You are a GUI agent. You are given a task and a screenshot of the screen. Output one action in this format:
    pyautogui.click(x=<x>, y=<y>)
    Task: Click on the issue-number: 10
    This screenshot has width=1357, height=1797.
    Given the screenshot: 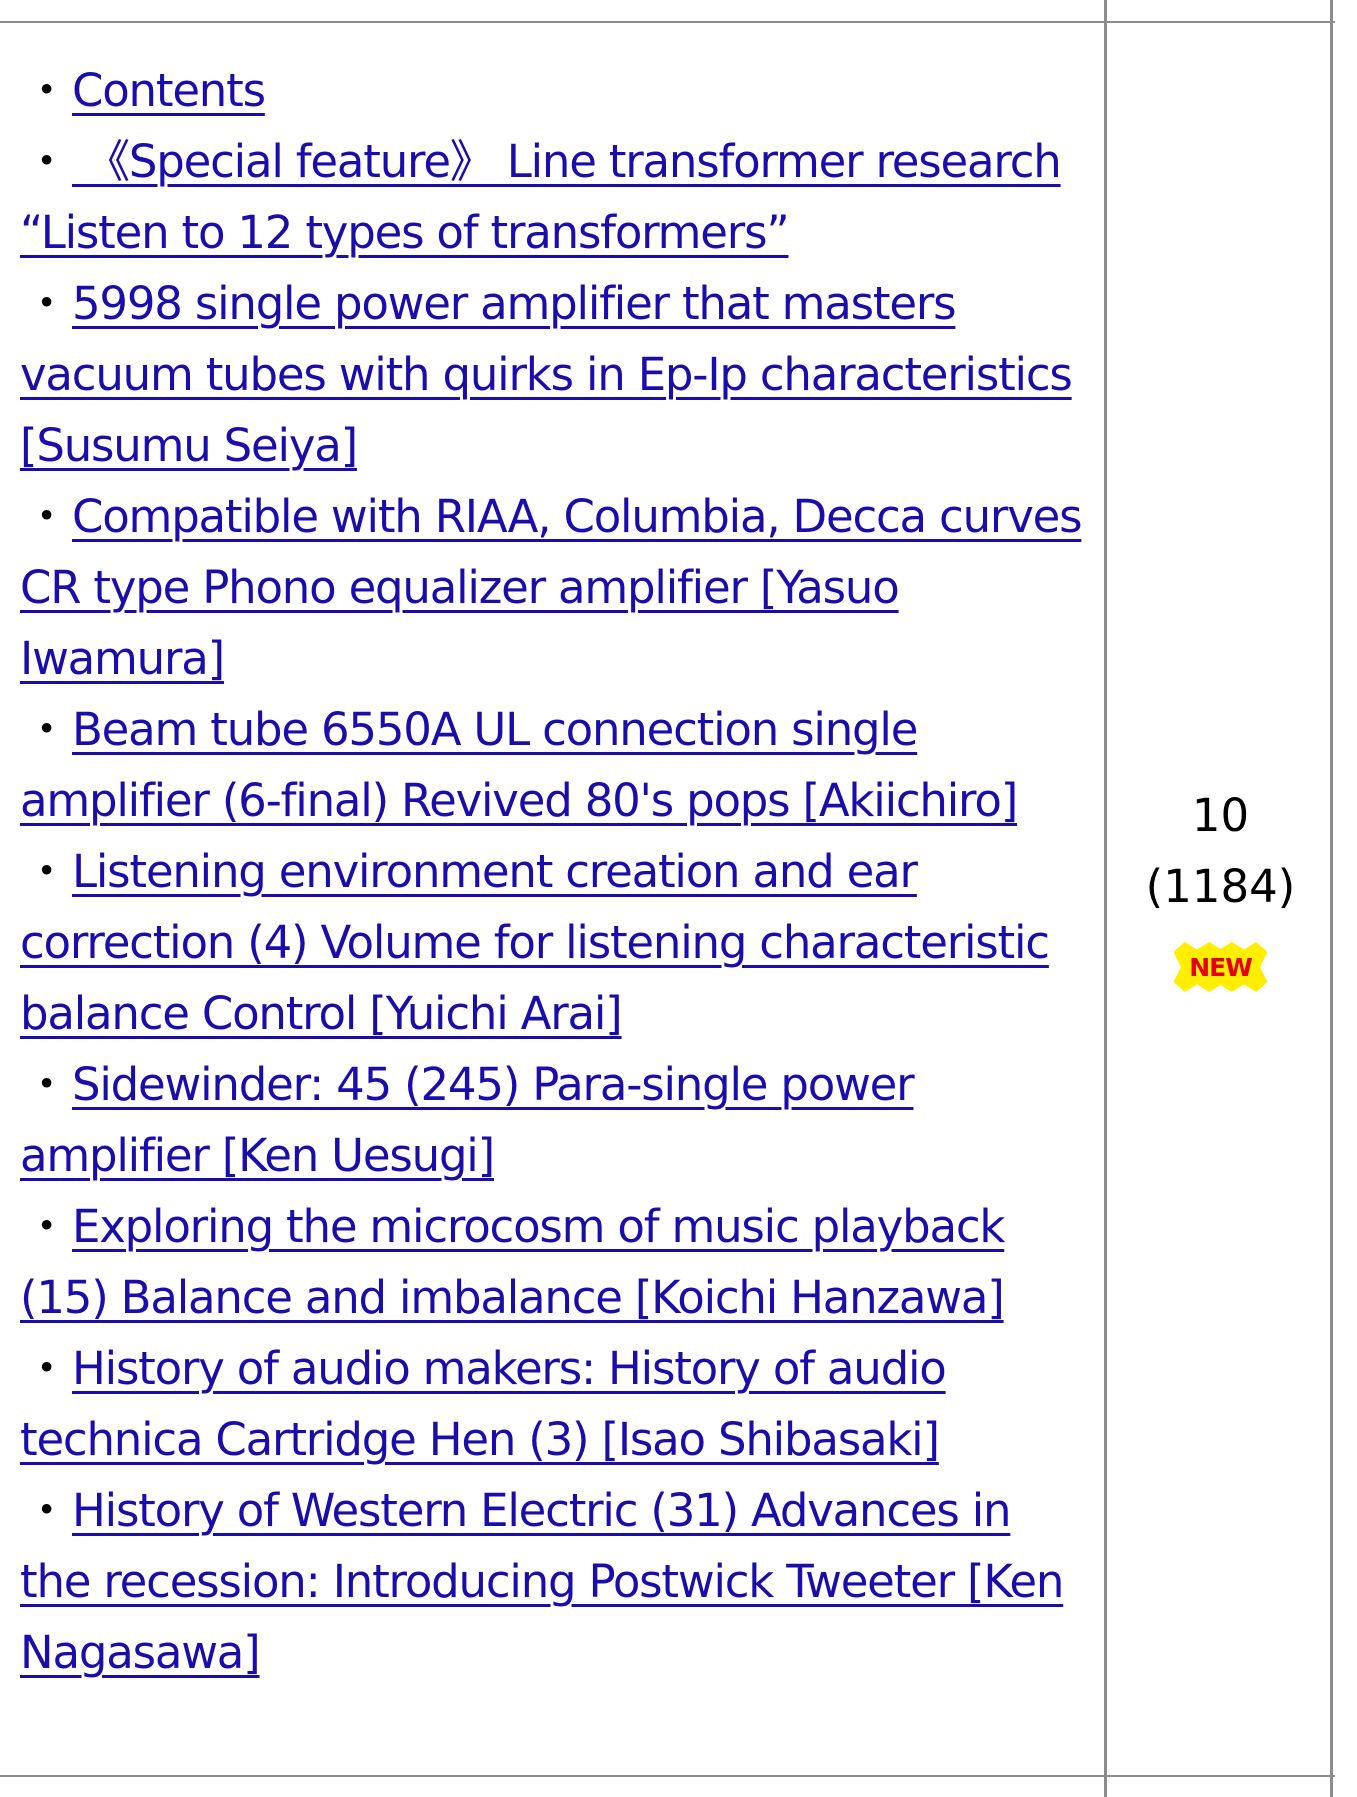 What is the action you would take?
    pyautogui.click(x=1220, y=815)
    